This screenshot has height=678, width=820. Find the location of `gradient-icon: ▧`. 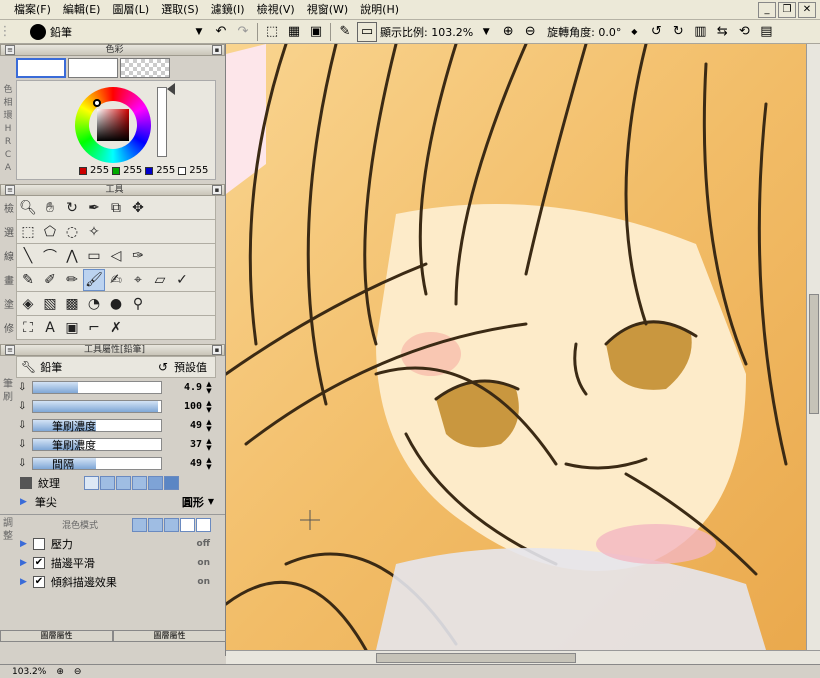

gradient-icon: ▧ is located at coordinates (50, 304).